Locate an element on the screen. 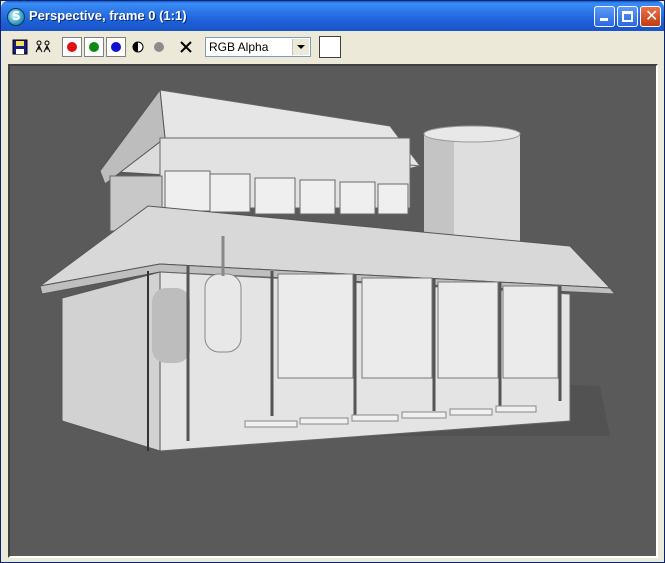 The image size is (665, 563). monochrome-button is located at coordinates (138, 47).